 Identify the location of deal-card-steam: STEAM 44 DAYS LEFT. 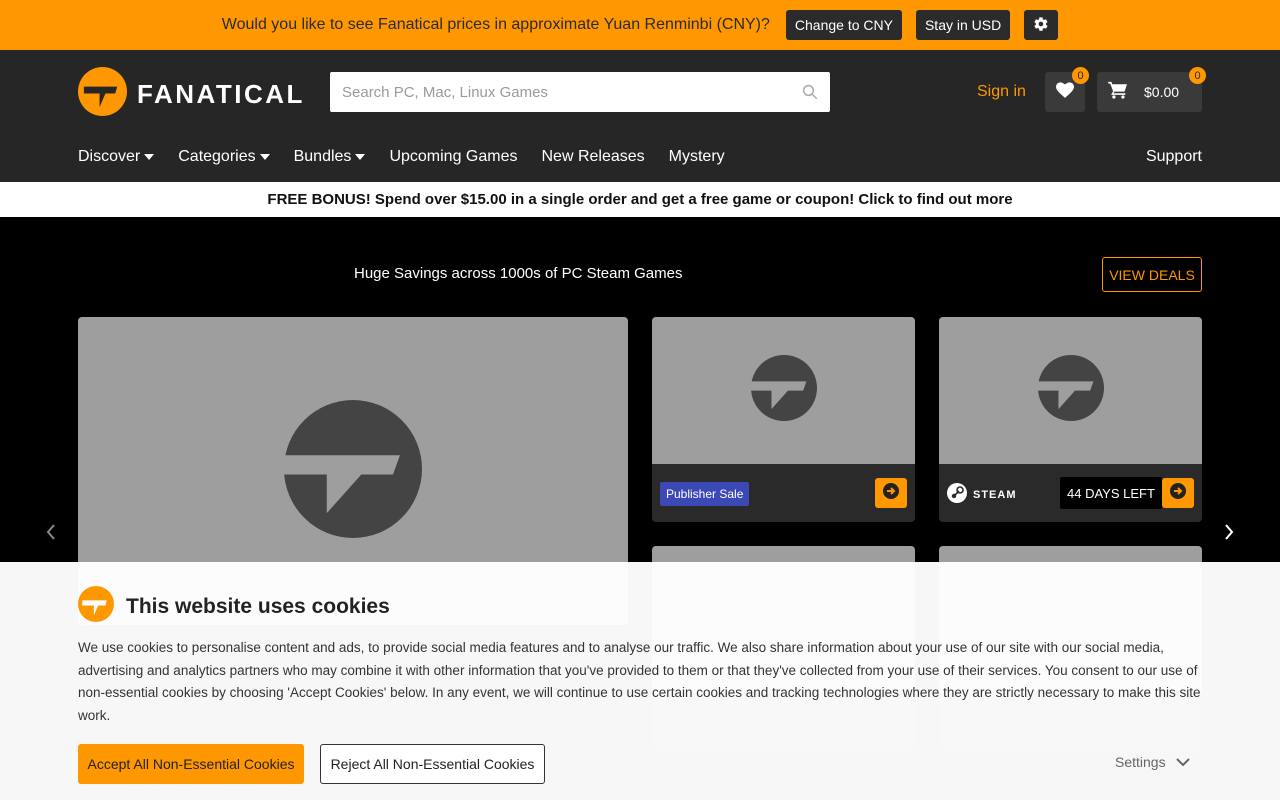
(1070, 419).